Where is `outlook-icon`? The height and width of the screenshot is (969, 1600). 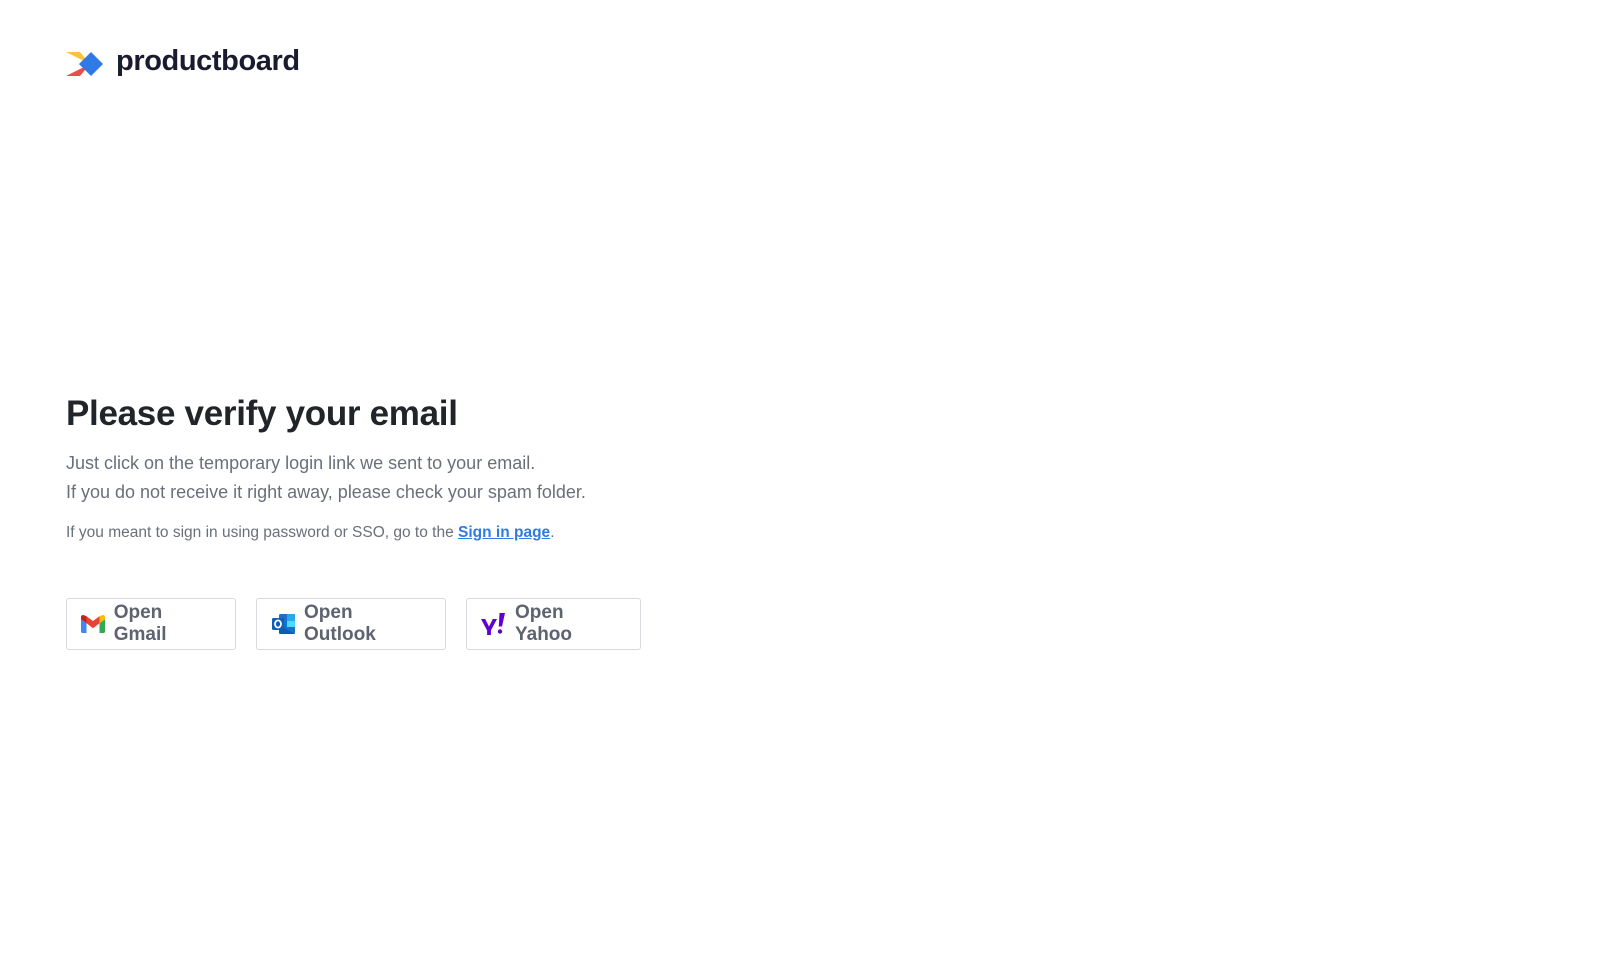 outlook-icon is located at coordinates (283, 624).